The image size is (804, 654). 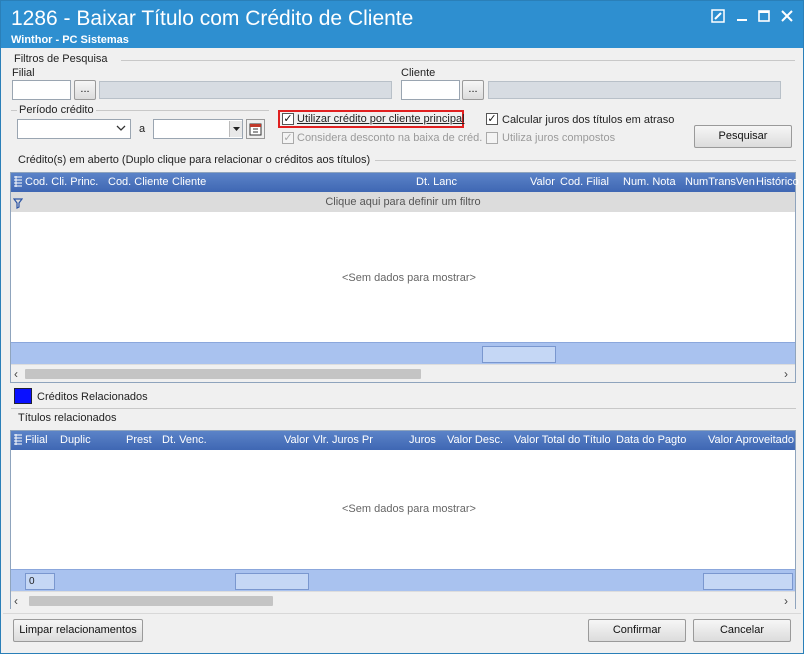 What do you see at coordinates (742, 630) in the screenshot?
I see `cancelar-button: Cancelar` at bounding box center [742, 630].